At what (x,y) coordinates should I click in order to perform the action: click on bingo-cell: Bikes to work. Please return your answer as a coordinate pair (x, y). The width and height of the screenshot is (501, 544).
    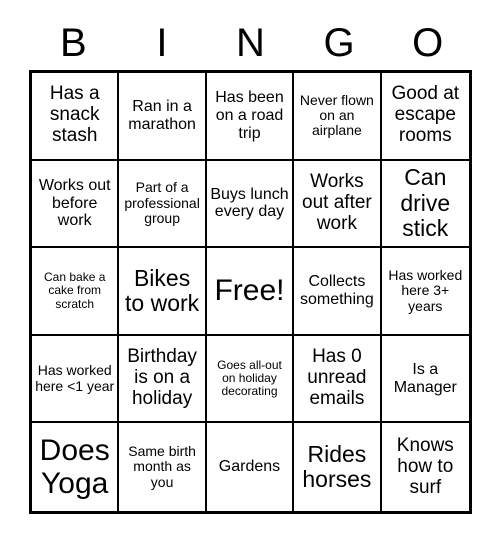
    Looking at the image, I should click on (163, 292).